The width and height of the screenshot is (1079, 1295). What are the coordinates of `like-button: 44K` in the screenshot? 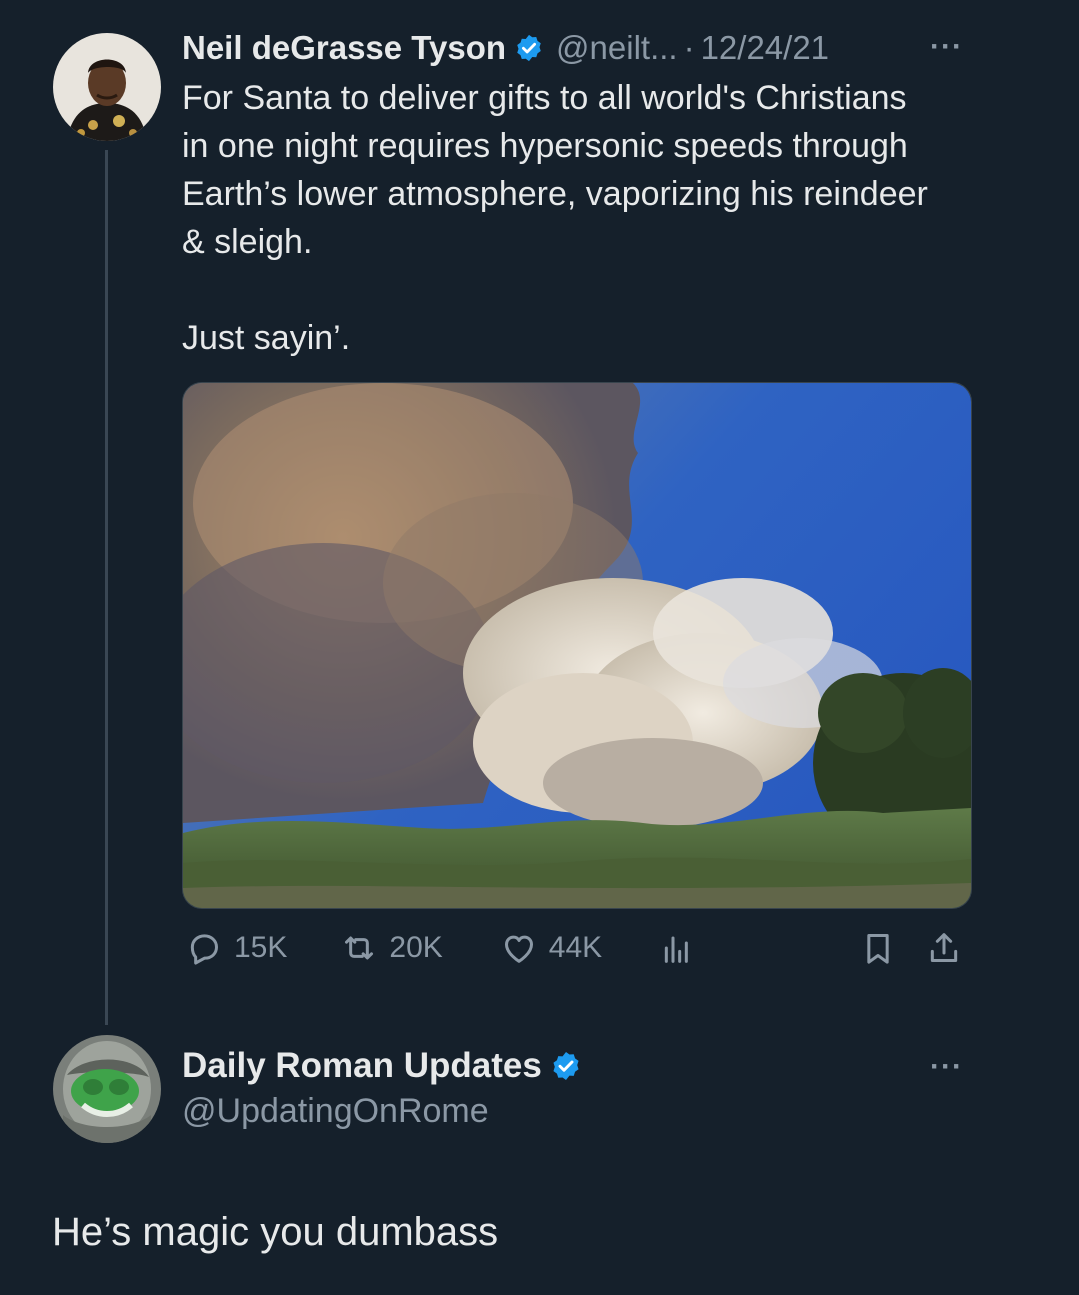 It's located at (550, 948).